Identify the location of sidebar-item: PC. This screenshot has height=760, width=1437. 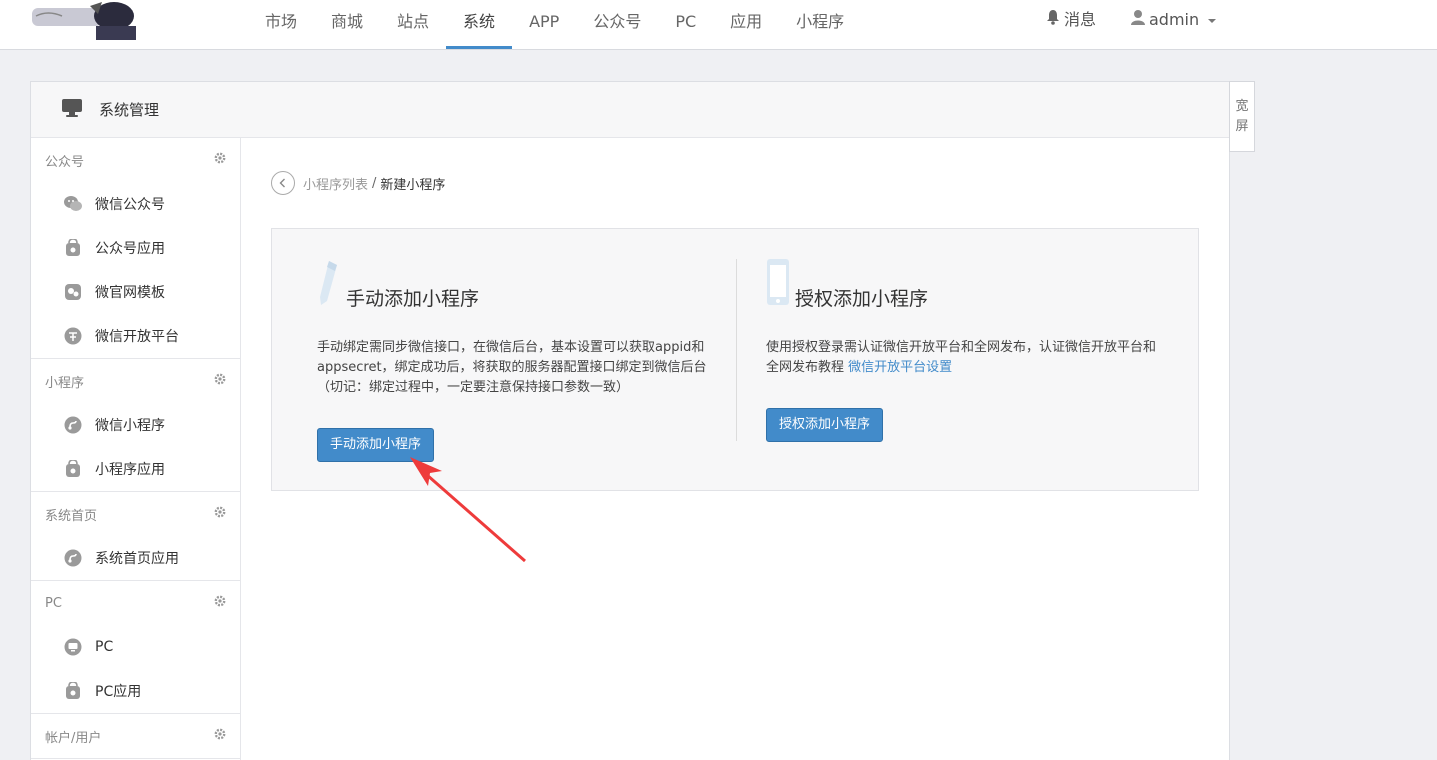
(135, 647).